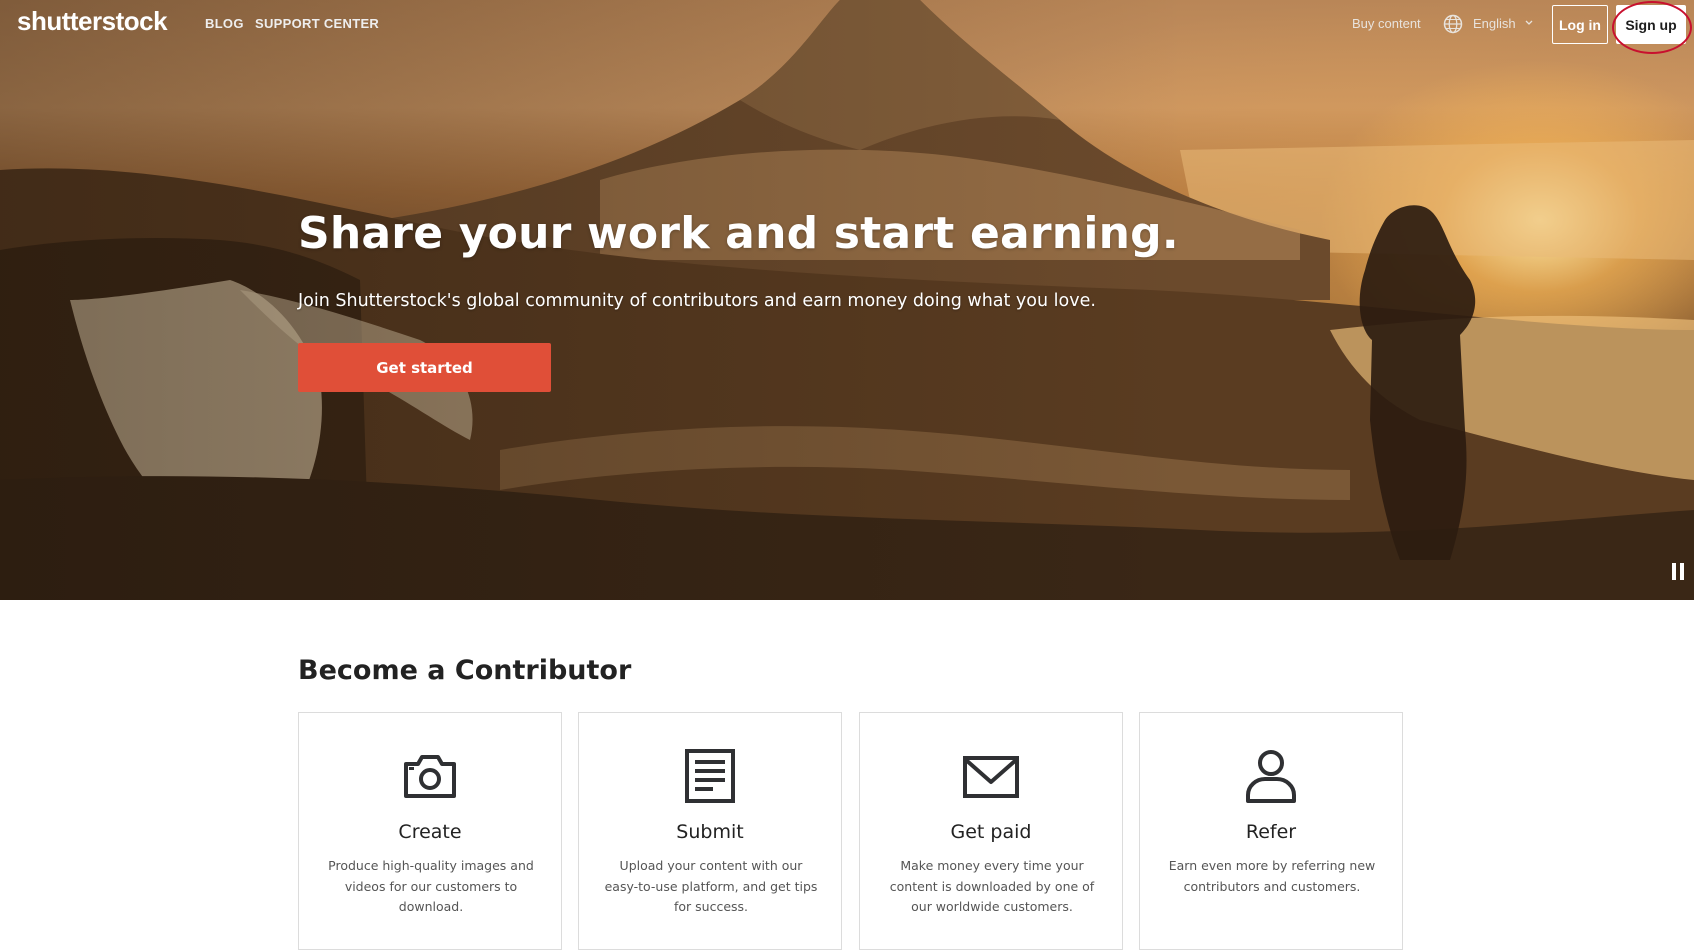  I want to click on card-title: Refer, so click(1271, 832).